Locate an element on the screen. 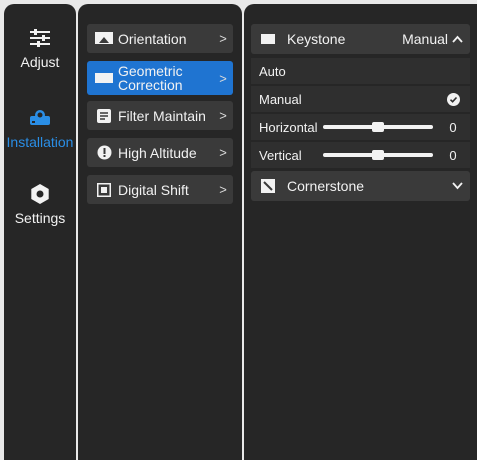 This screenshot has height=460, width=477. menu-item-high-altitude: High Altitude > is located at coordinates (160, 152).